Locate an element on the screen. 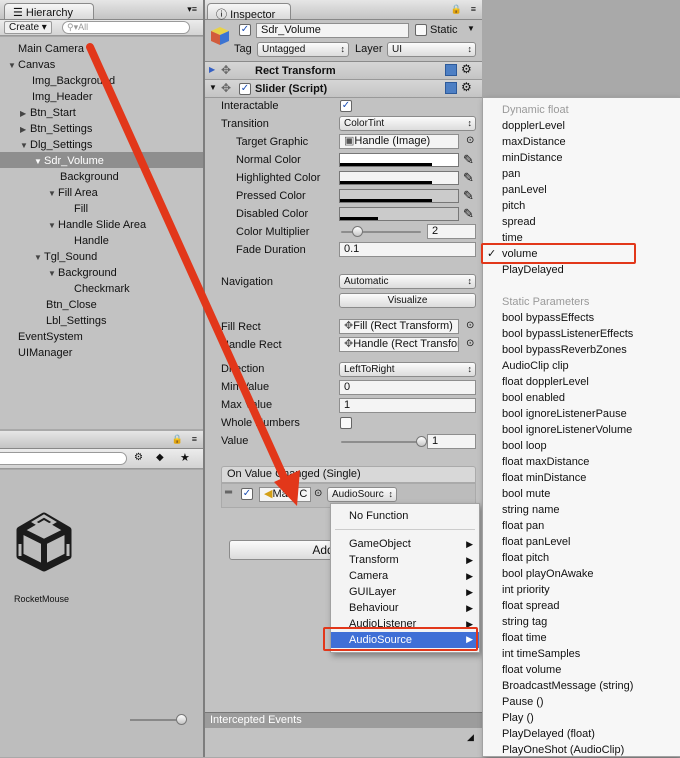 The image size is (680, 758). hierarchy-item-background: Background is located at coordinates (89, 177).